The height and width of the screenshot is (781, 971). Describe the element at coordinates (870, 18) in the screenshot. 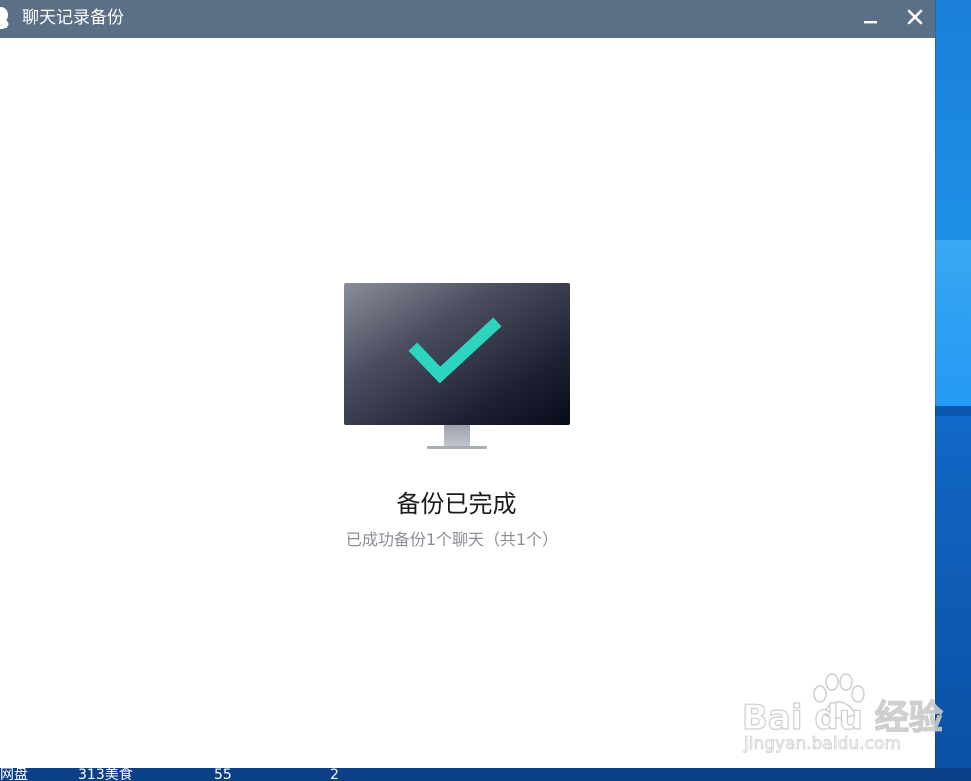

I see `minimize-button` at that location.